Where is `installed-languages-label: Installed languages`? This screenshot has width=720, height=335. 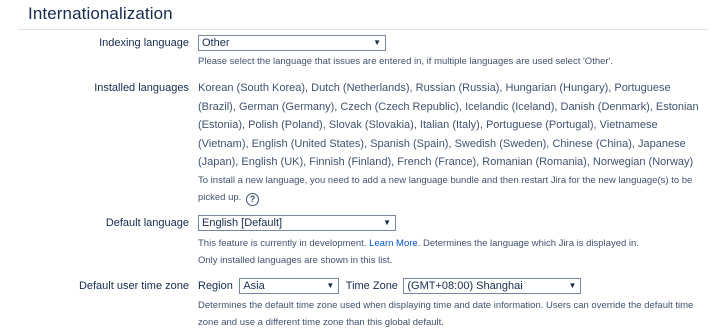 installed-languages-label: Installed languages is located at coordinates (141, 88).